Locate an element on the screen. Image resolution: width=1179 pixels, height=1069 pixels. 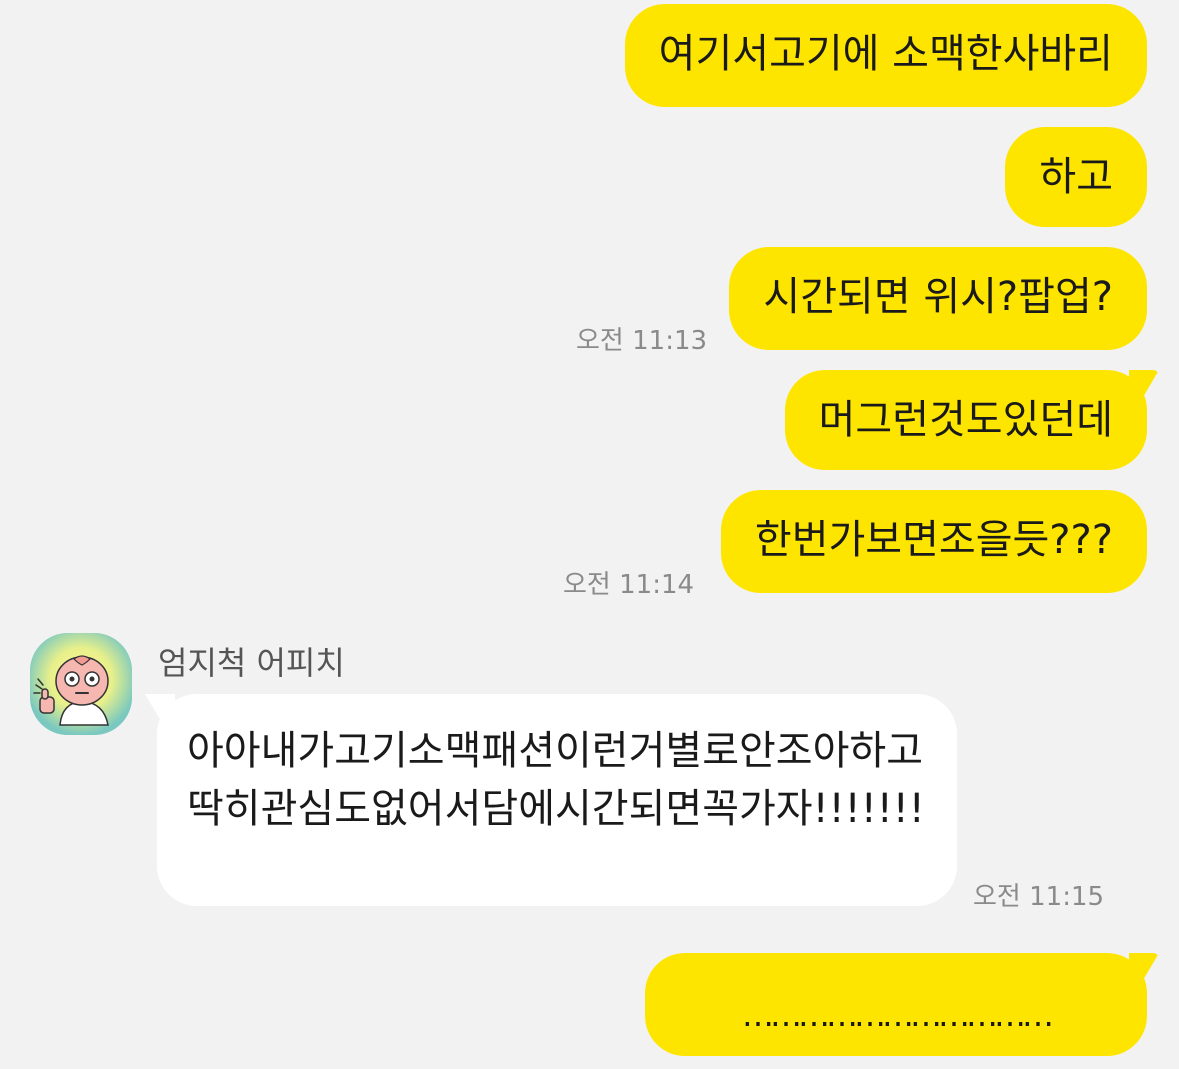
message-text: 여기서고기에 소맥한사바리 is located at coordinates (885, 54).